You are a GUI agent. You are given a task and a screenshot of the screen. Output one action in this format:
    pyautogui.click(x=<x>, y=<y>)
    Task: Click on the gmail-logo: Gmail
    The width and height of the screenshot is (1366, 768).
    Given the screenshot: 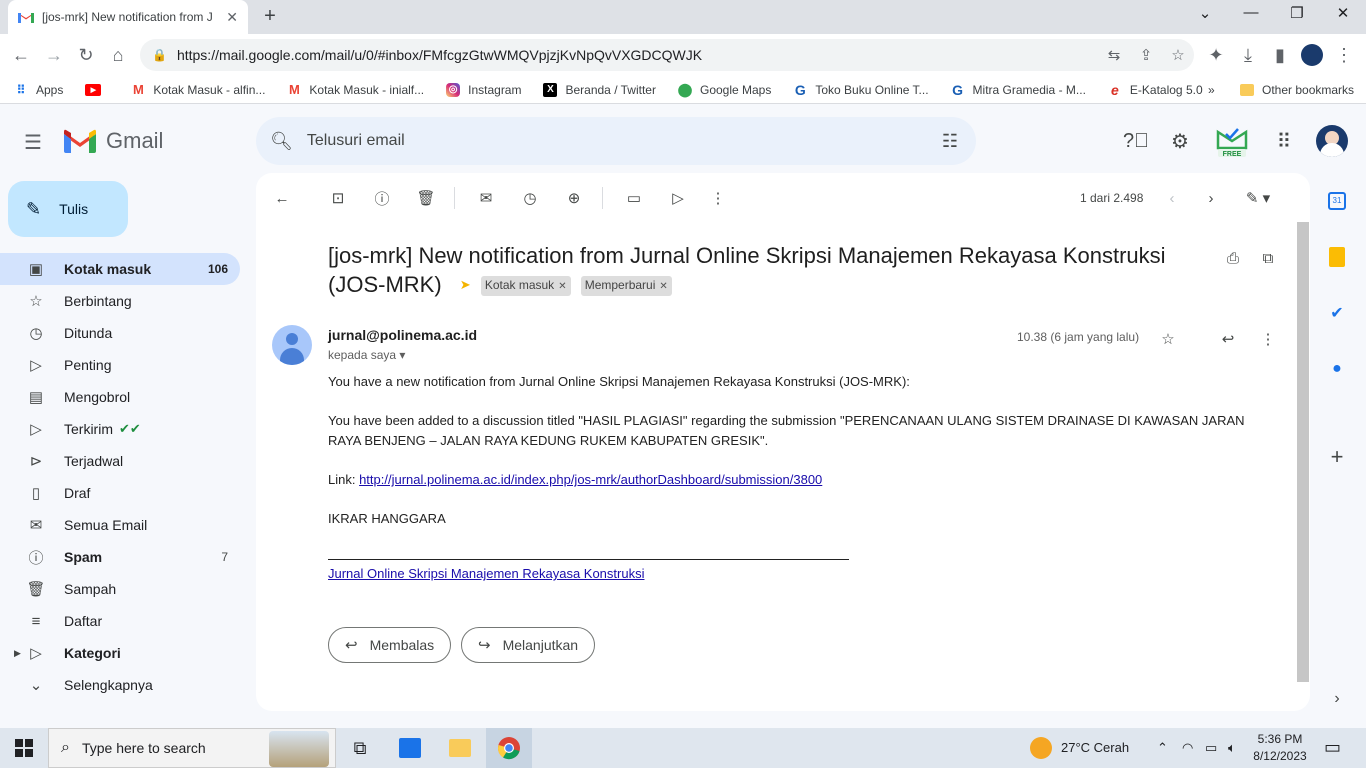 What is the action you would take?
    pyautogui.click(x=113, y=141)
    